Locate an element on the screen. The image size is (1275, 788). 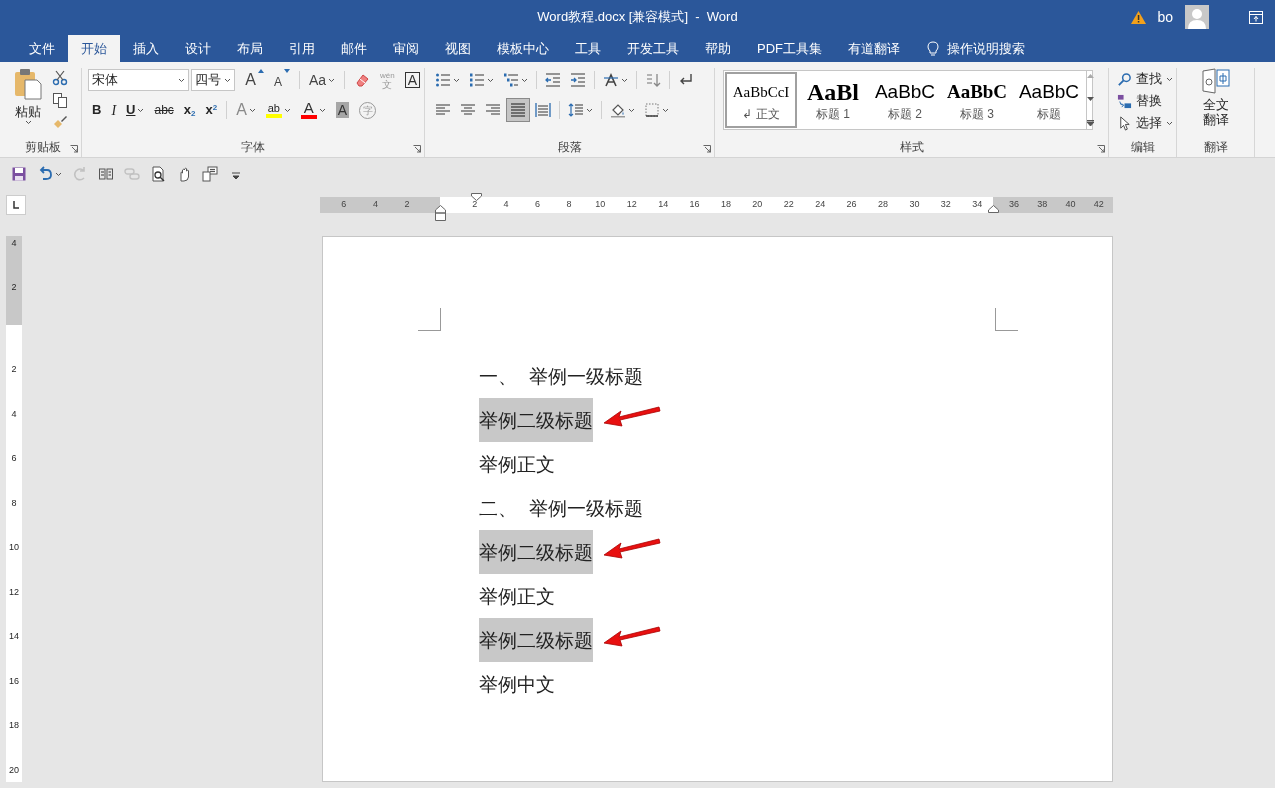
ribbon-tab: 帮助 is located at coordinates (718, 48).